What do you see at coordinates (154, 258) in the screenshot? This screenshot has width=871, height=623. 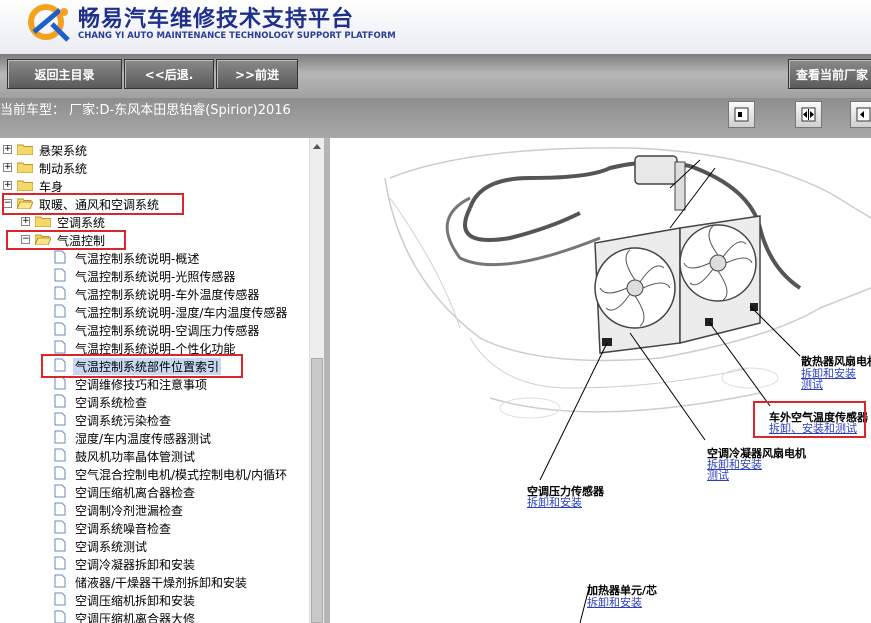 I see `tree-doc-item: 气温控制系统说明-概述` at bounding box center [154, 258].